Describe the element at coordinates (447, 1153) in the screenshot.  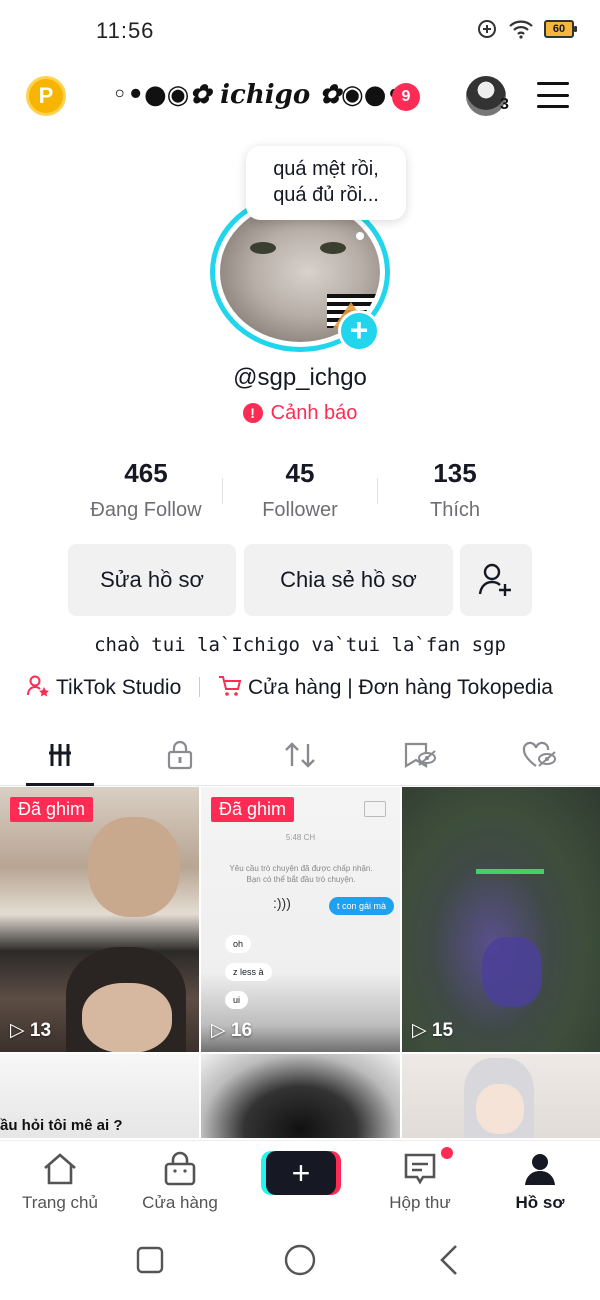
I see `unread-dot` at that location.